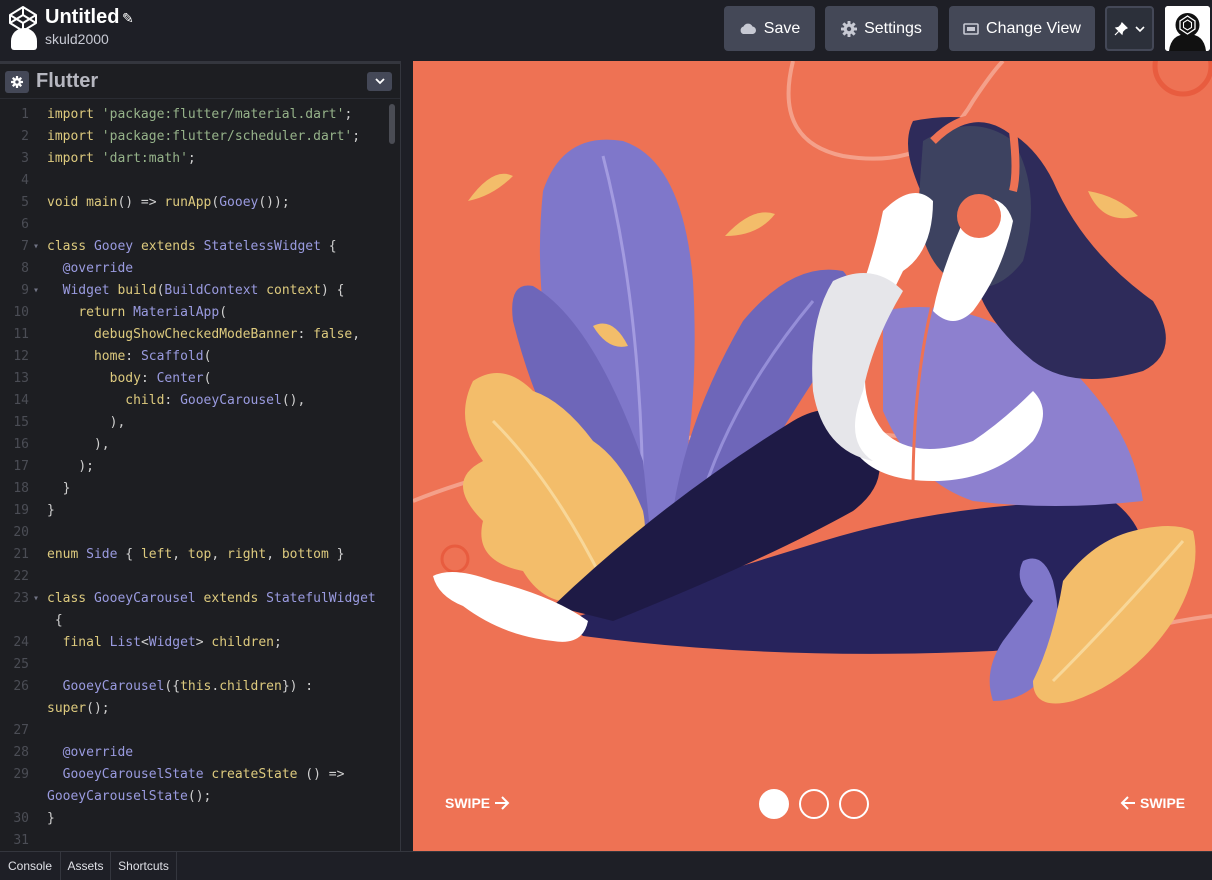  What do you see at coordinates (21, 554) in the screenshot?
I see `line-number: 21` at bounding box center [21, 554].